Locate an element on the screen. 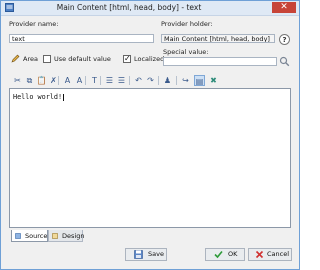 The height and width of the screenshot is (270, 320). ok-button: OK is located at coordinates (225, 254).